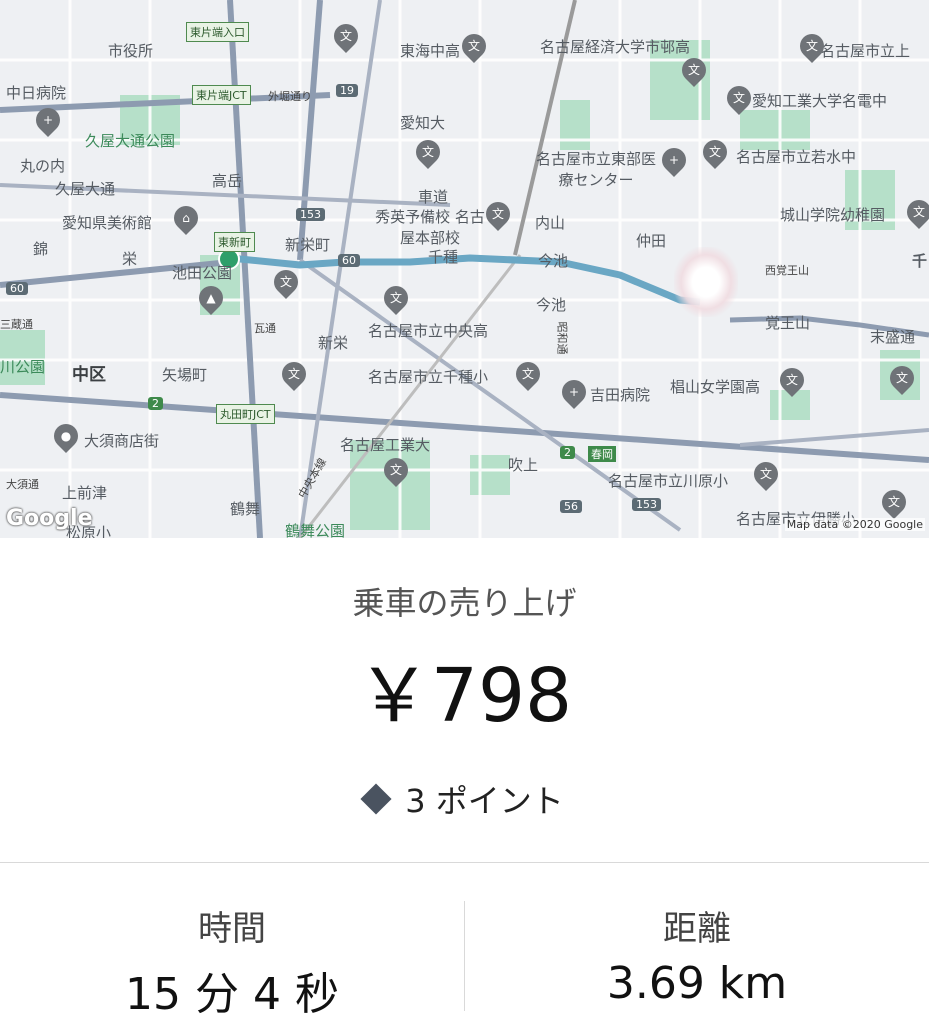  I want to click on time-stat: 時間 15 分 4 秒, so click(232, 943).